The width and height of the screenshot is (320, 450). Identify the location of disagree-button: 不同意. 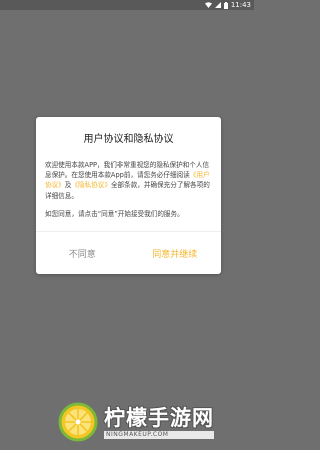
(82, 253).